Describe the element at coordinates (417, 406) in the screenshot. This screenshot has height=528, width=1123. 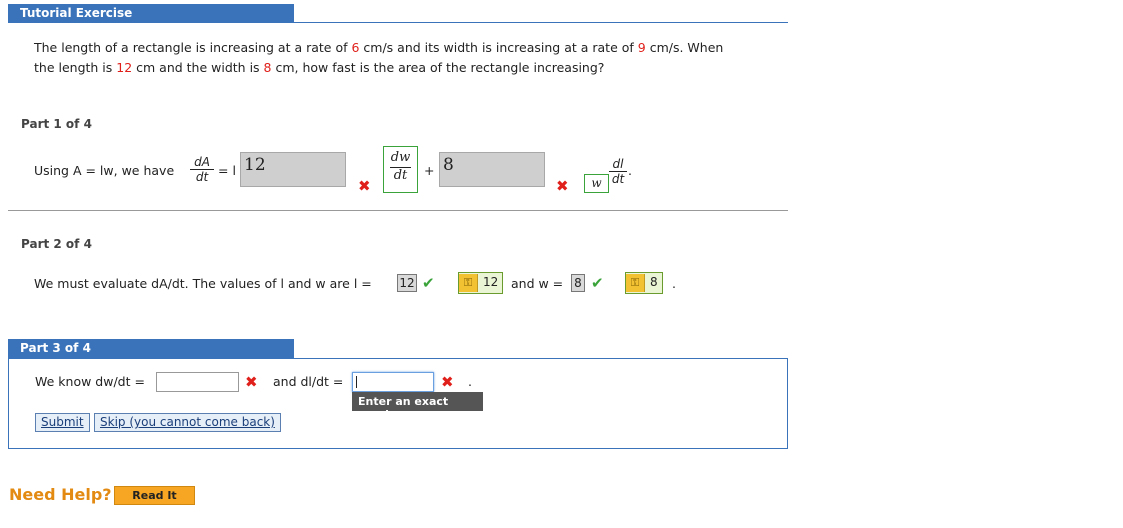
I see `input-tooltip: Enter an exact number.` at that location.